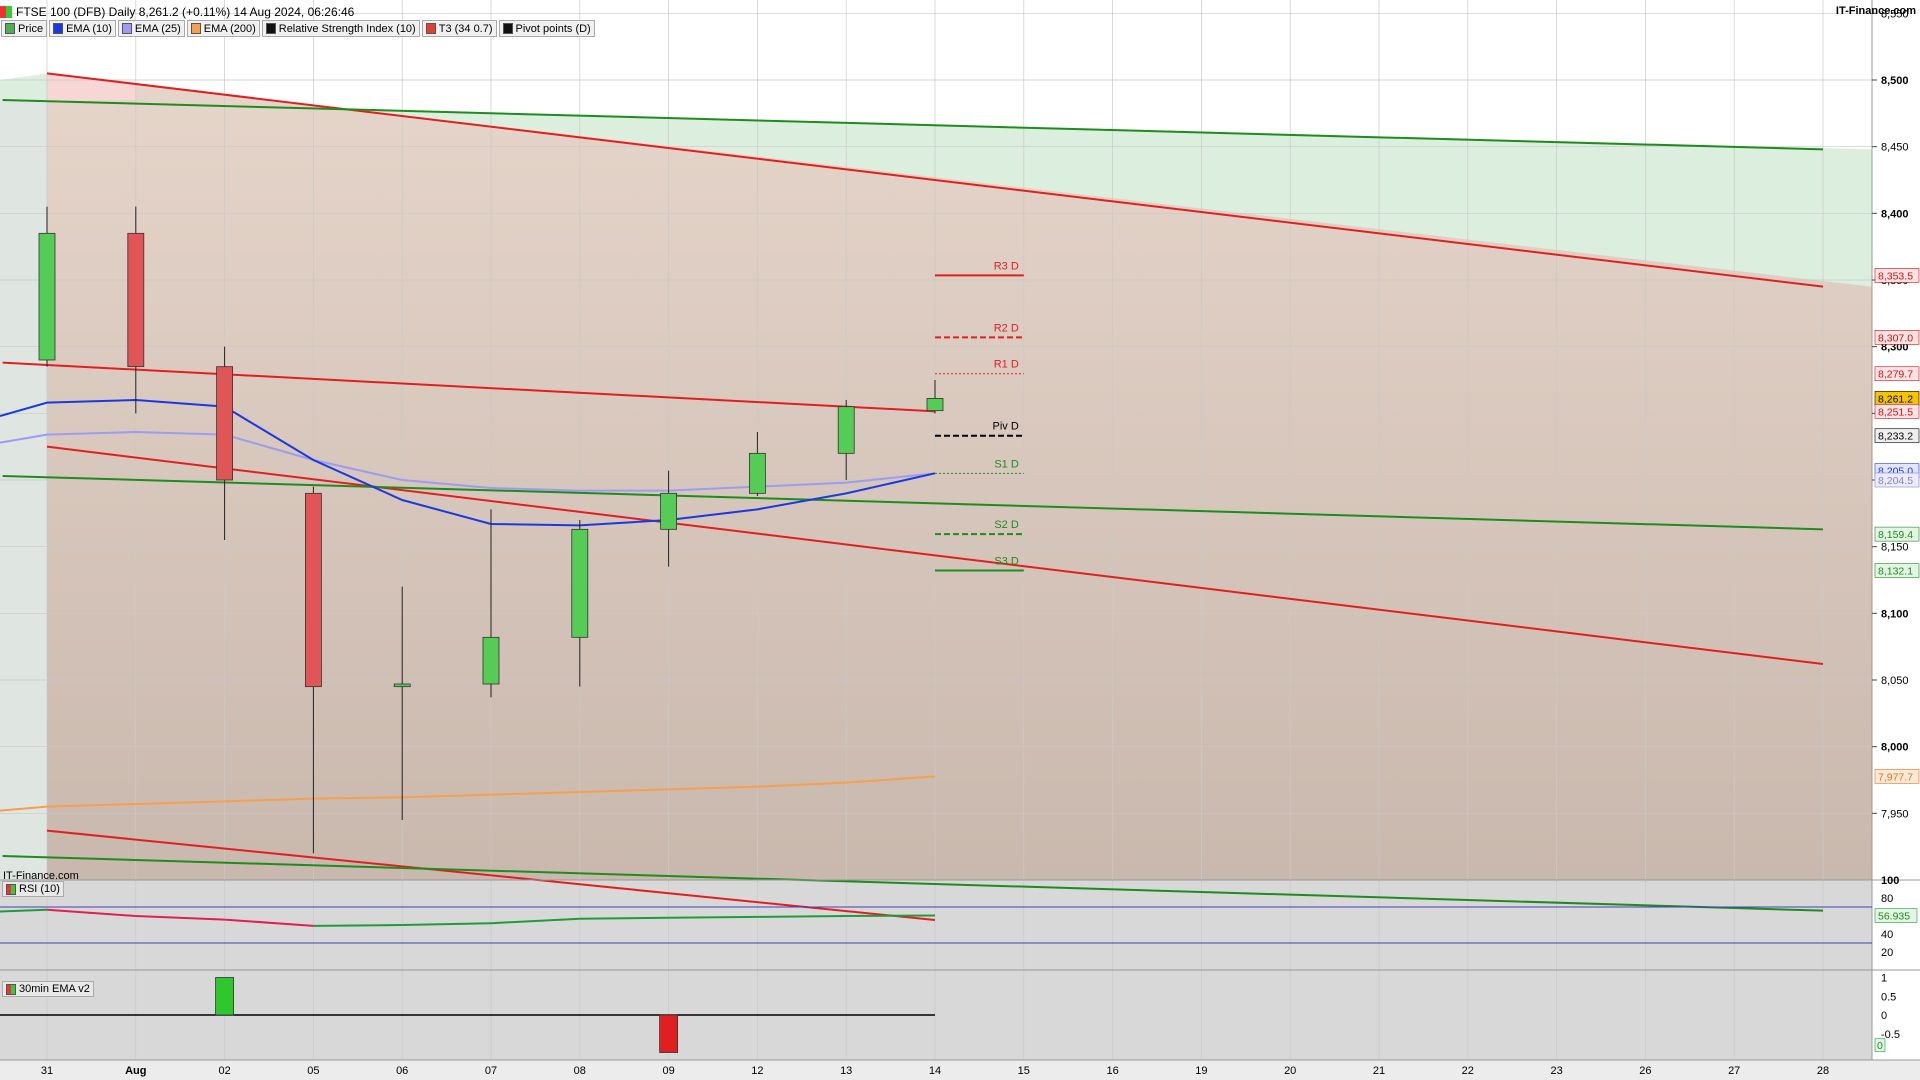 Image resolution: width=1920 pixels, height=1080 pixels. What do you see at coordinates (89, 28) in the screenshot?
I see `legend-ema10-label: EMA (10)` at bounding box center [89, 28].